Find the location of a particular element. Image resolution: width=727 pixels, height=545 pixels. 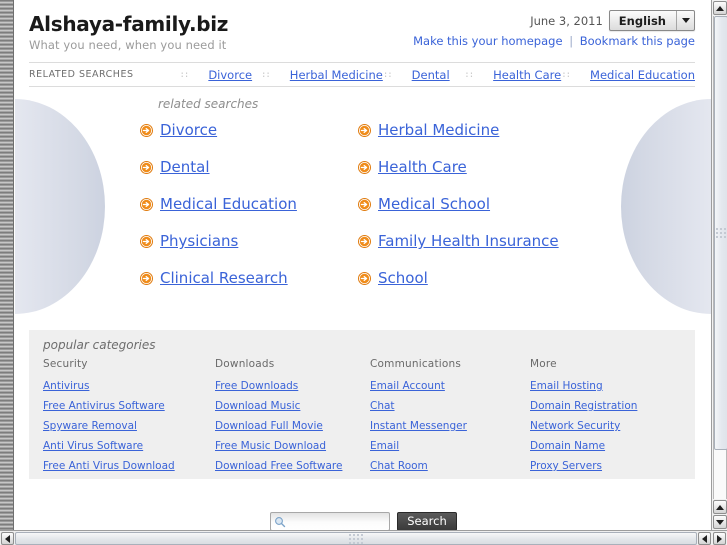

related-search-link-medical-school: Medical School is located at coordinates (434, 204).